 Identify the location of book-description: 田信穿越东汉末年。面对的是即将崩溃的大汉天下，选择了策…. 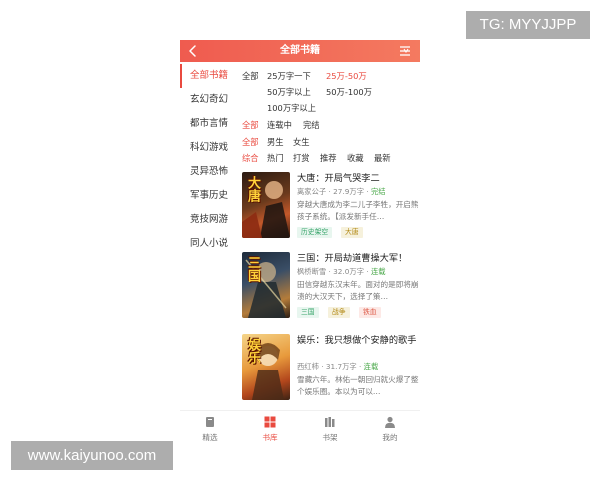
(358, 290).